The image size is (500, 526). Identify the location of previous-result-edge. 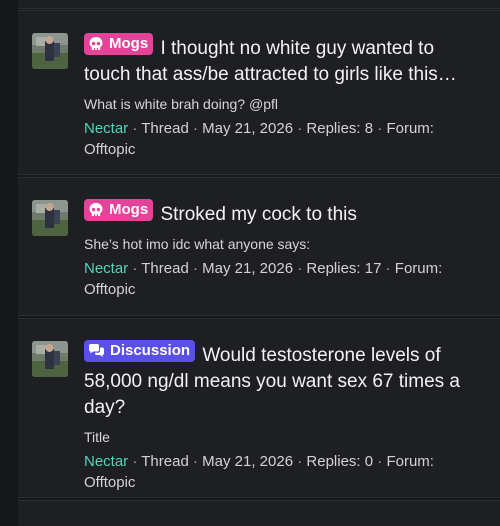
(259, 4).